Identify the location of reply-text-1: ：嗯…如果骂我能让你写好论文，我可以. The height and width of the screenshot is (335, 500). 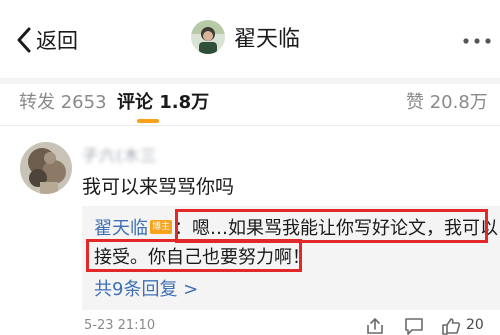
(336, 228).